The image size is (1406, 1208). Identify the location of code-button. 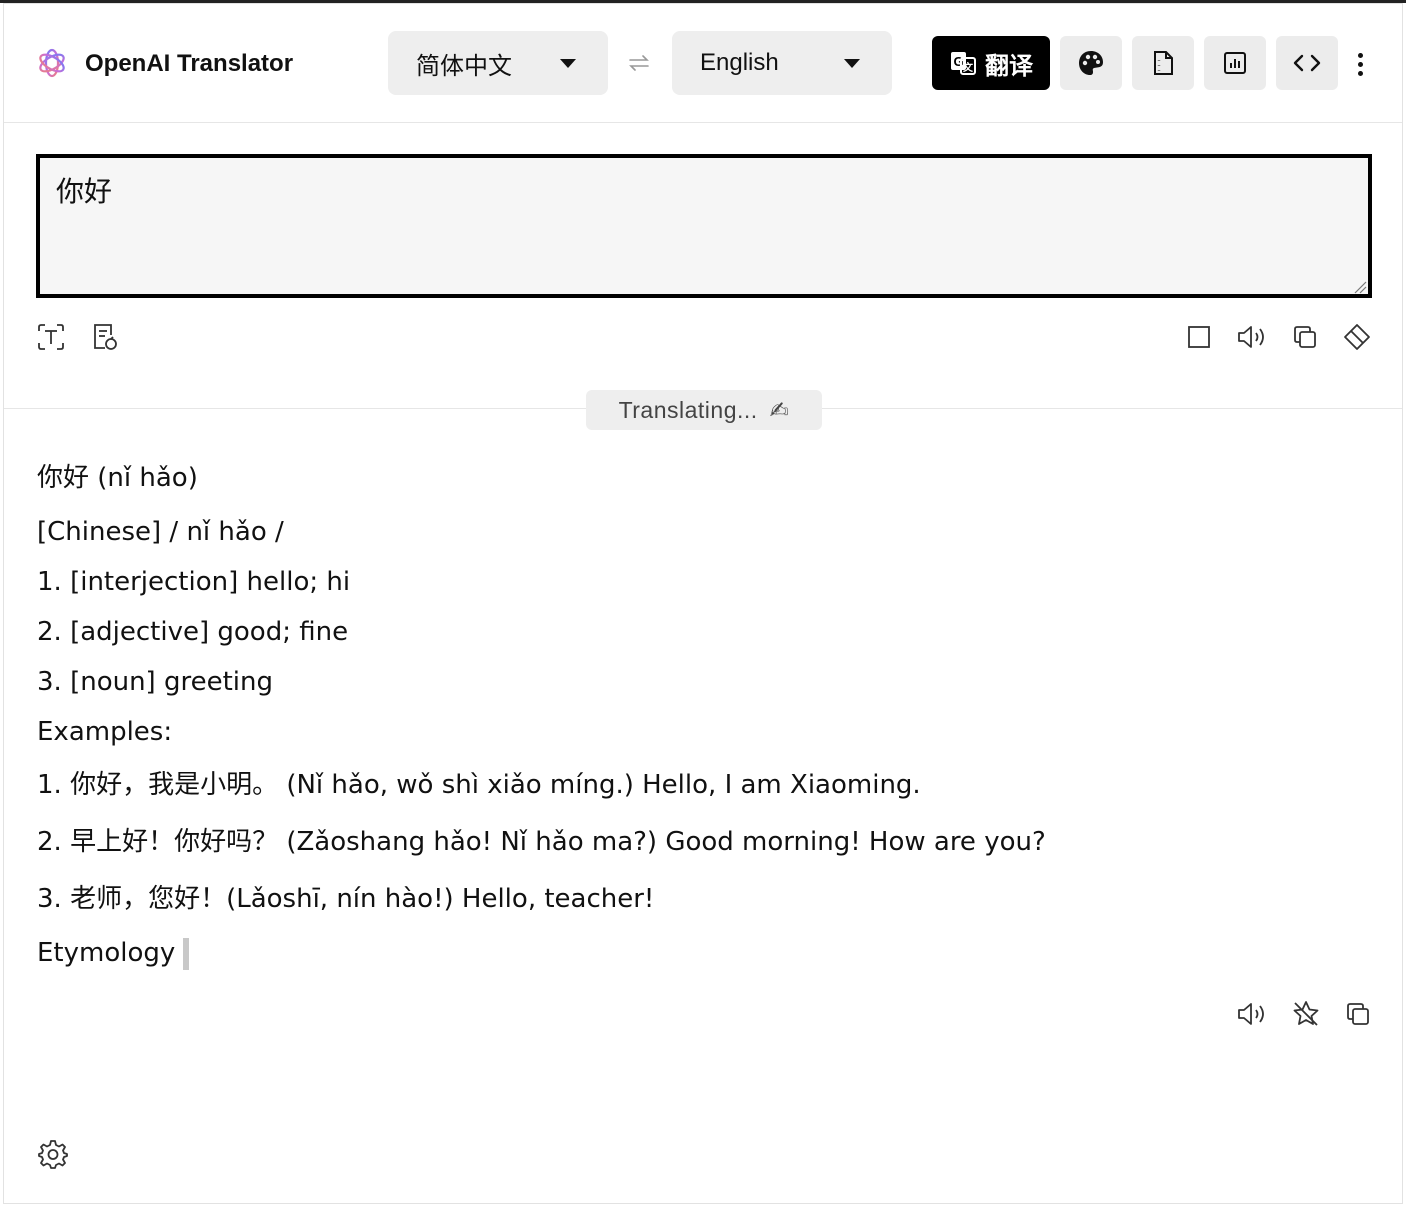
(1307, 63).